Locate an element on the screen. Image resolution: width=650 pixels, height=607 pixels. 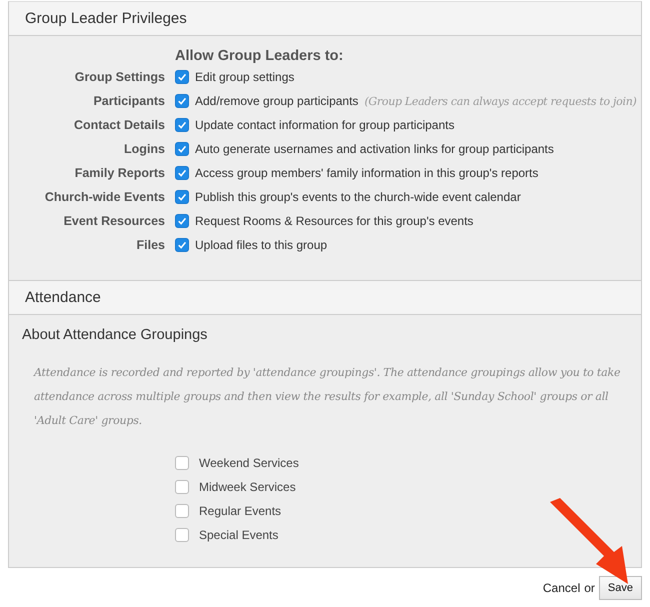
privilege-text: Auto generate usernames and activation links for group participants is located at coordinates (374, 149).